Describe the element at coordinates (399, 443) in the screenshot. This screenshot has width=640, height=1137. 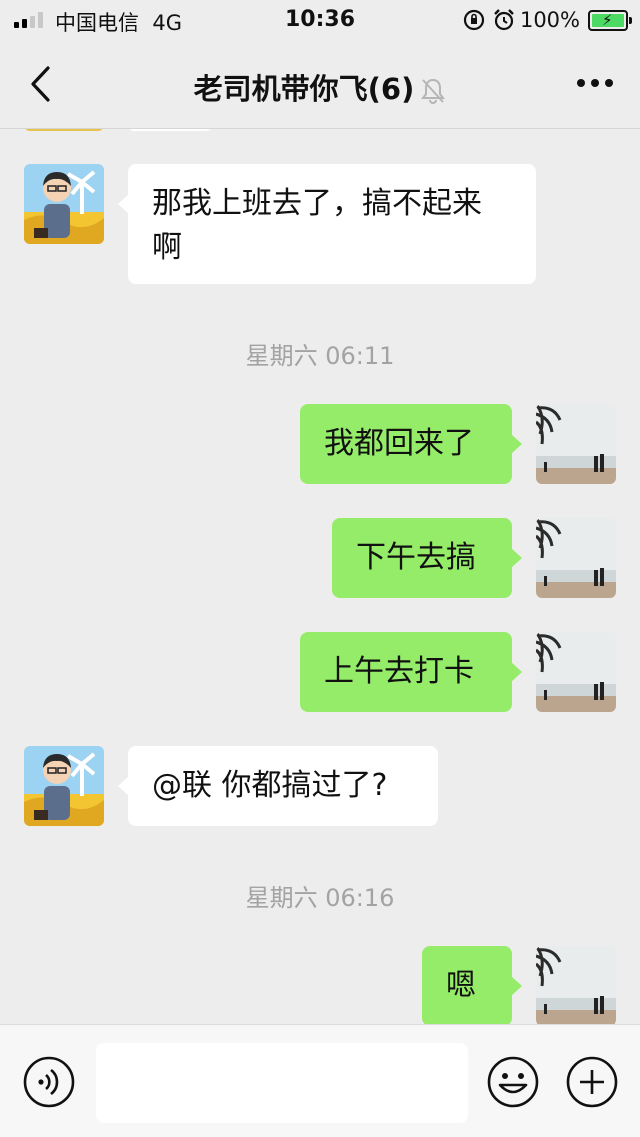
I see `message-text: 我都回来了` at that location.